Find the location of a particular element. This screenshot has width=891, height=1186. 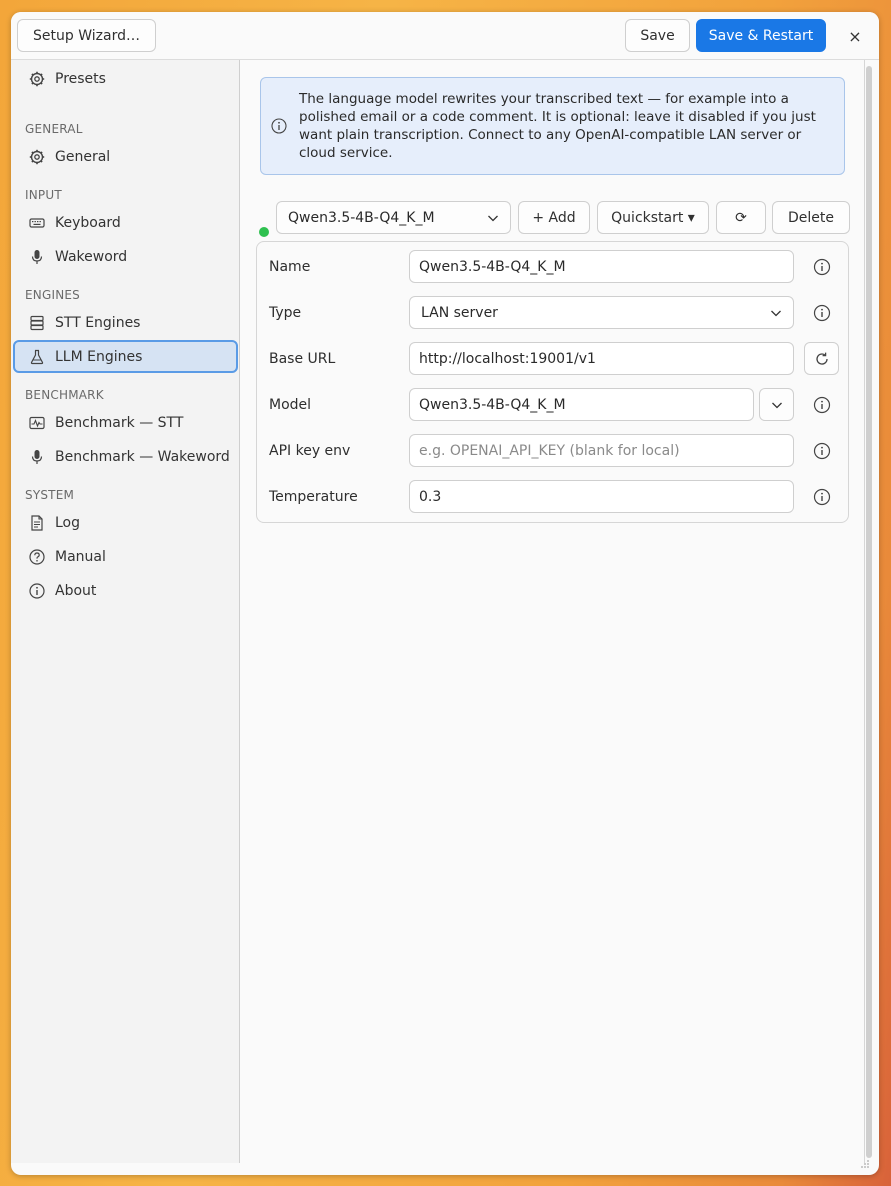

sidebar-item-benchmark-stt: Benchmark — STT is located at coordinates (125, 422).